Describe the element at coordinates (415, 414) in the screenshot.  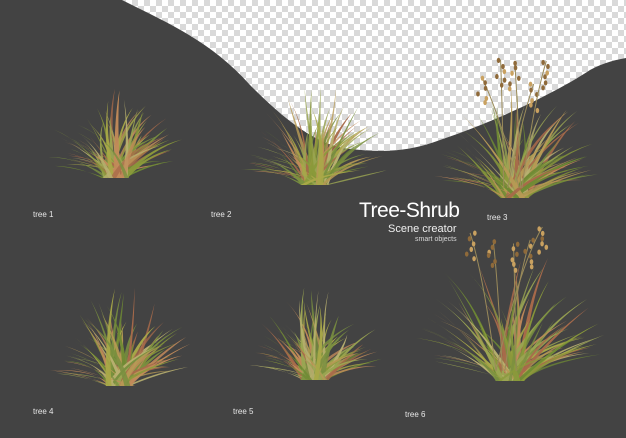
I see `label-tree-6: tree 6` at that location.